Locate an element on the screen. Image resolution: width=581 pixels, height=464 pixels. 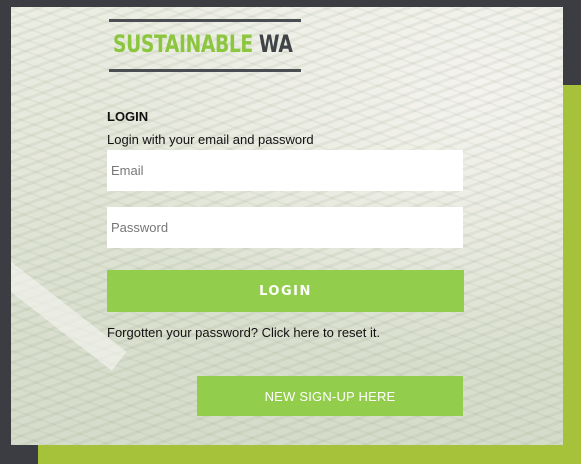
logo: SUSTAINABLE WA is located at coordinates (205, 47).